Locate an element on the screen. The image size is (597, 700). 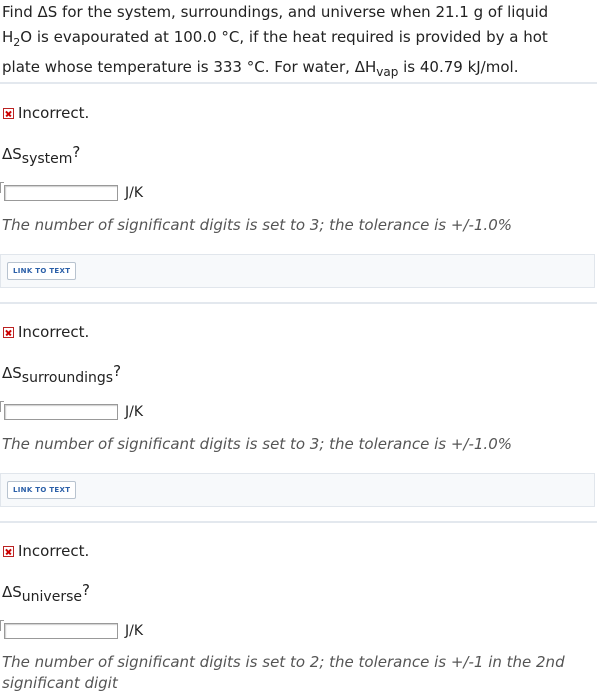
answer-input-system is located at coordinates (61, 193).